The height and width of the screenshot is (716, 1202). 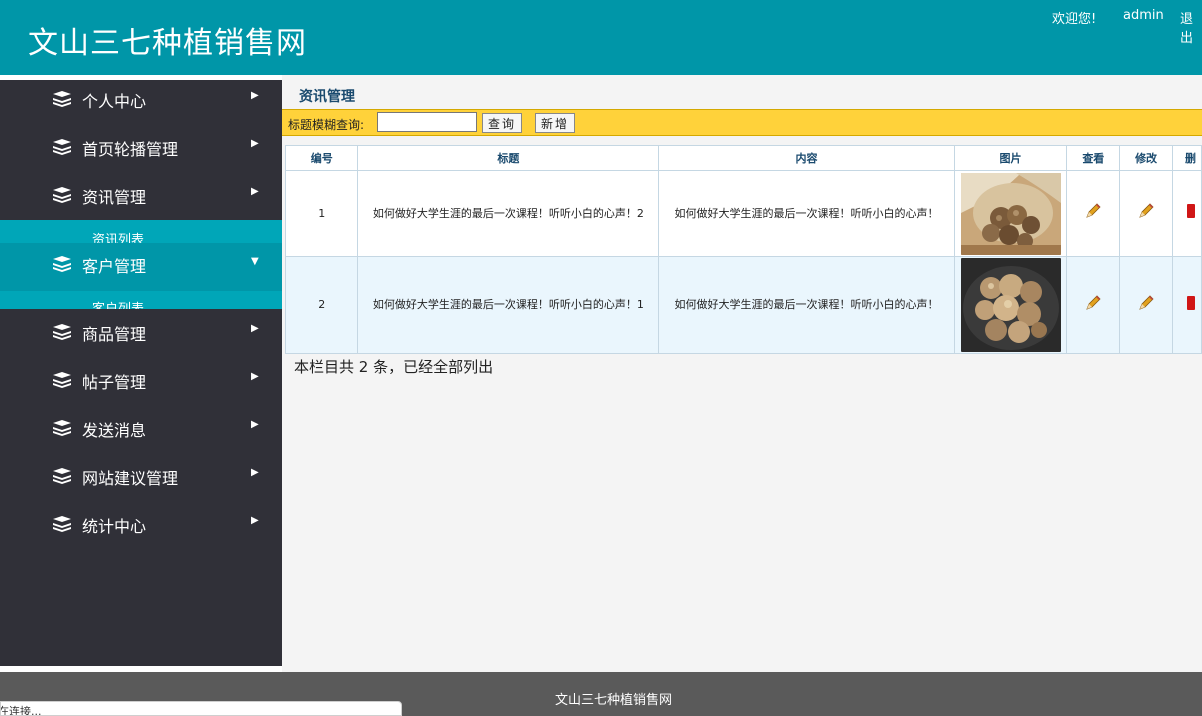 I want to click on cell-id: 1, so click(x=321, y=213).